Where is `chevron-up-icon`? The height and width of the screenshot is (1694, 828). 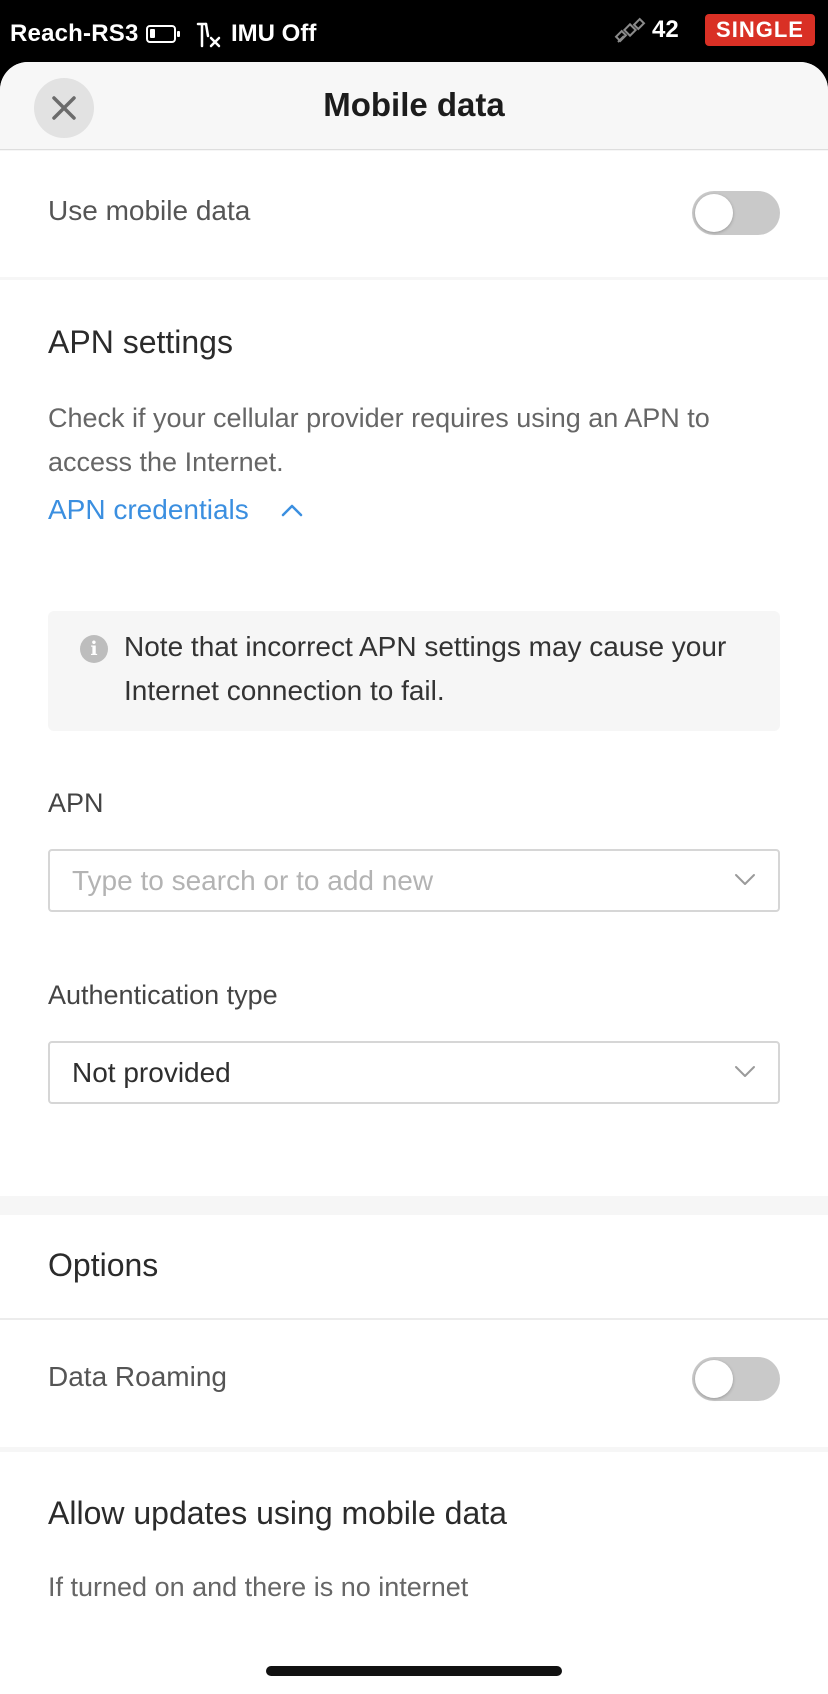
chevron-up-icon is located at coordinates (292, 510).